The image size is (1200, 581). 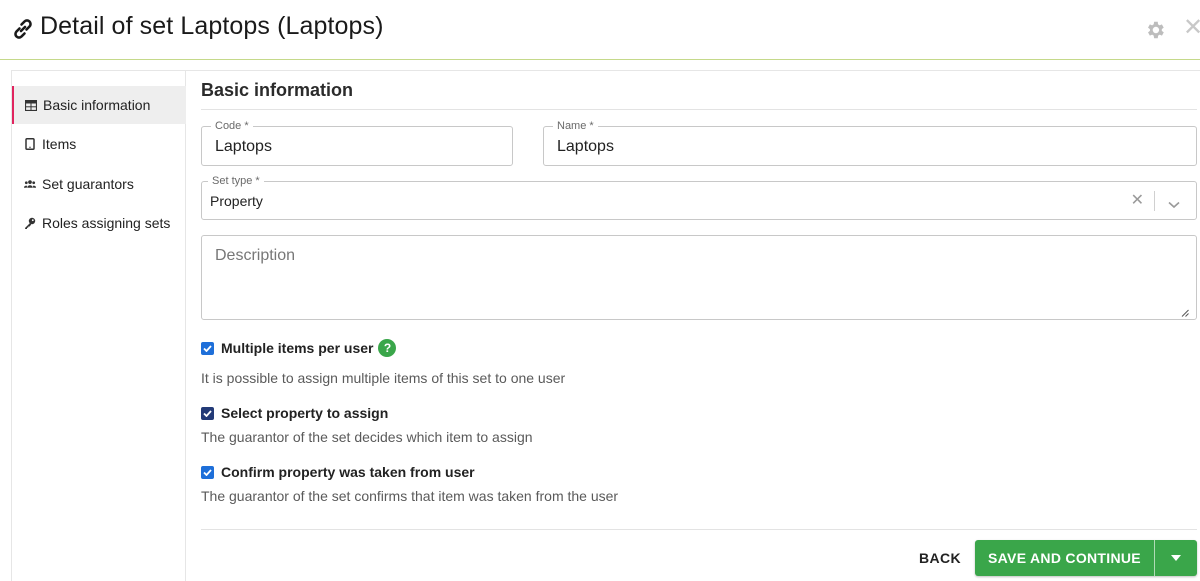 What do you see at coordinates (30, 223) in the screenshot?
I see `key-icon` at bounding box center [30, 223].